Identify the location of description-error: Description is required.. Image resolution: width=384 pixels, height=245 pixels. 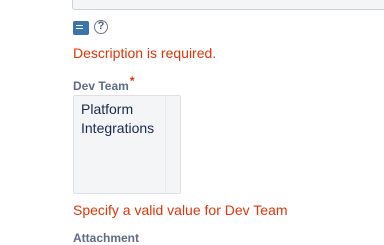
(145, 53).